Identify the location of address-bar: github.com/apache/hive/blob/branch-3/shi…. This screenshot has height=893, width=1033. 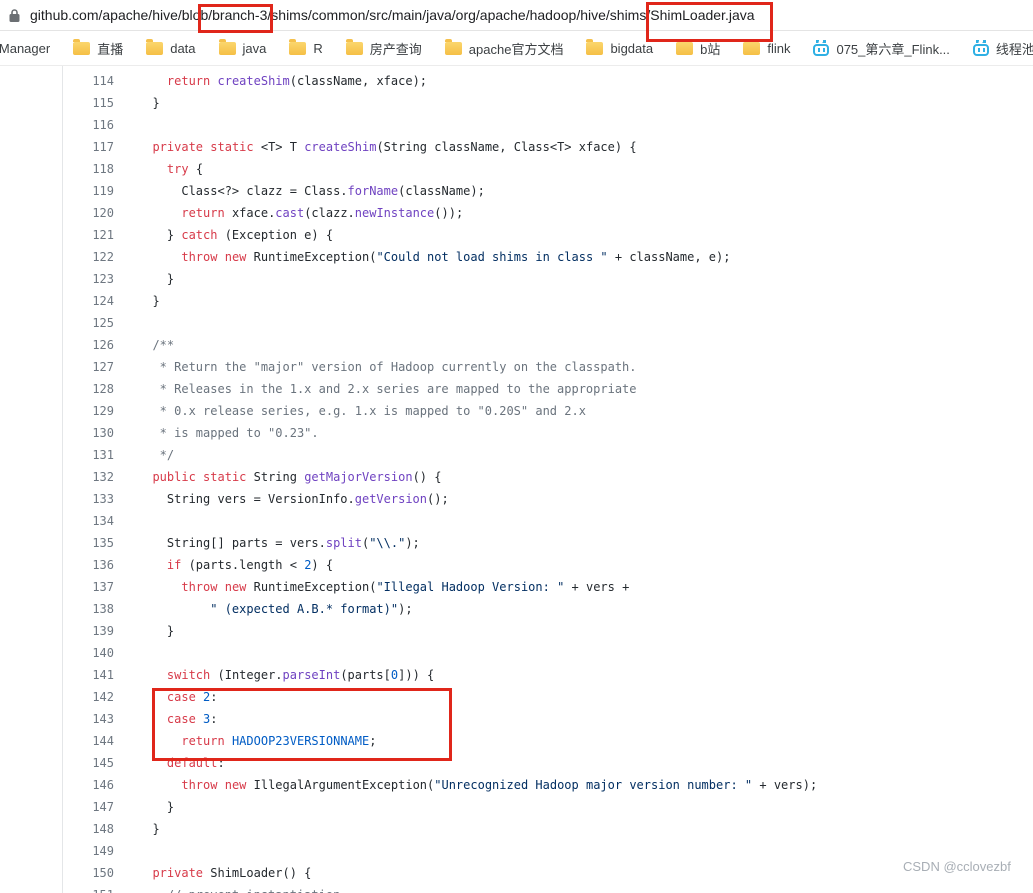
(516, 15).